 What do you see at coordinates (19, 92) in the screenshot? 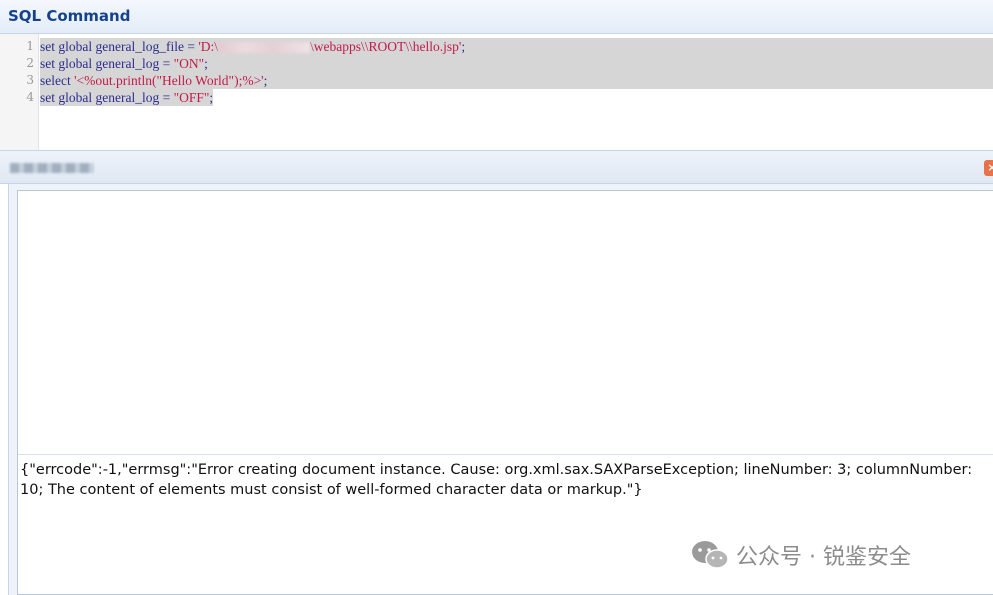
I see `line-number-gutter: 1 2 3 4` at bounding box center [19, 92].